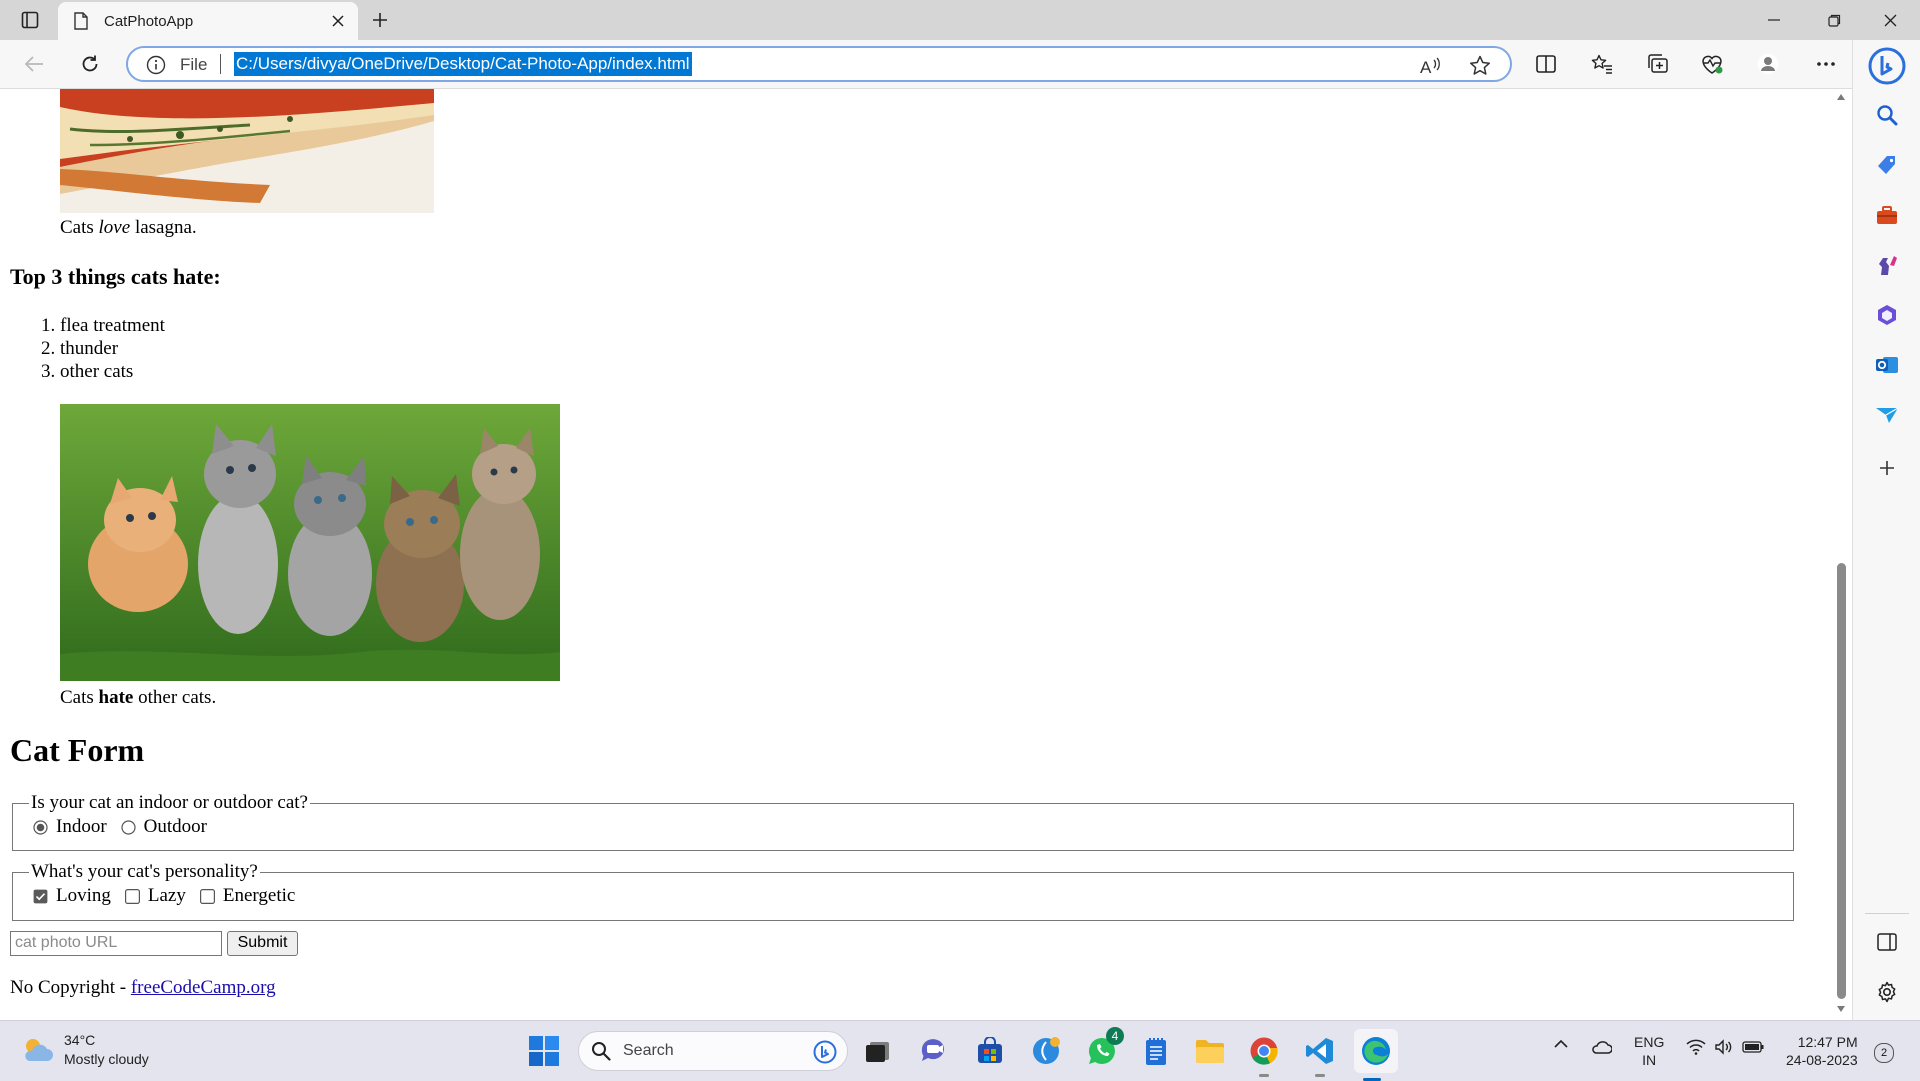 Image resolution: width=1920 pixels, height=1081 pixels. I want to click on show-hidden-icons-button, so click(1561, 1044).